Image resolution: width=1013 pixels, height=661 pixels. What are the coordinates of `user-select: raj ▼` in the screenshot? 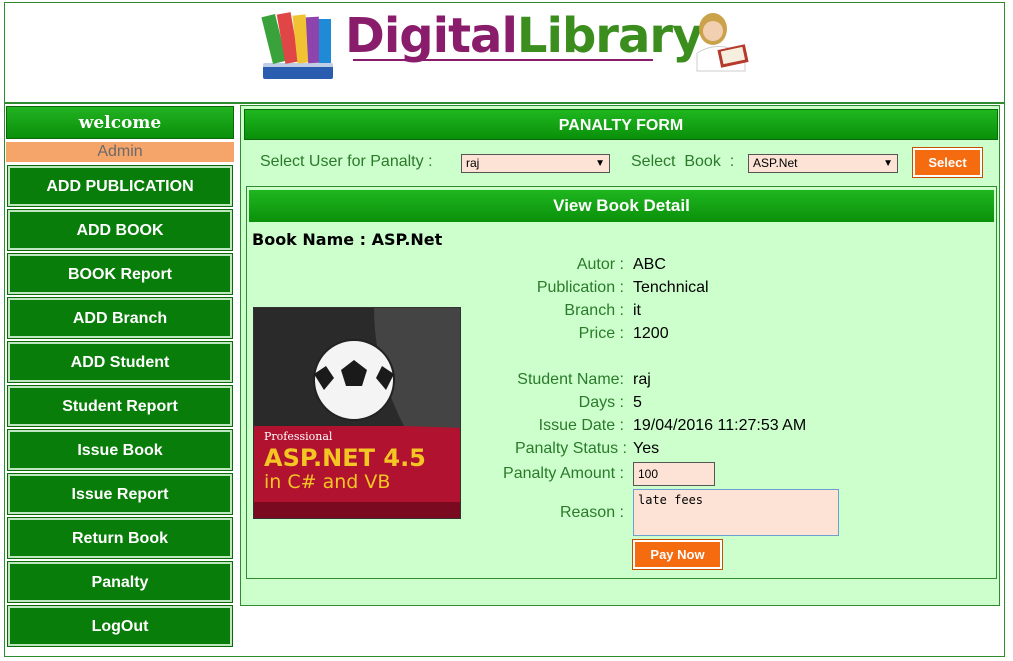 It's located at (535, 163).